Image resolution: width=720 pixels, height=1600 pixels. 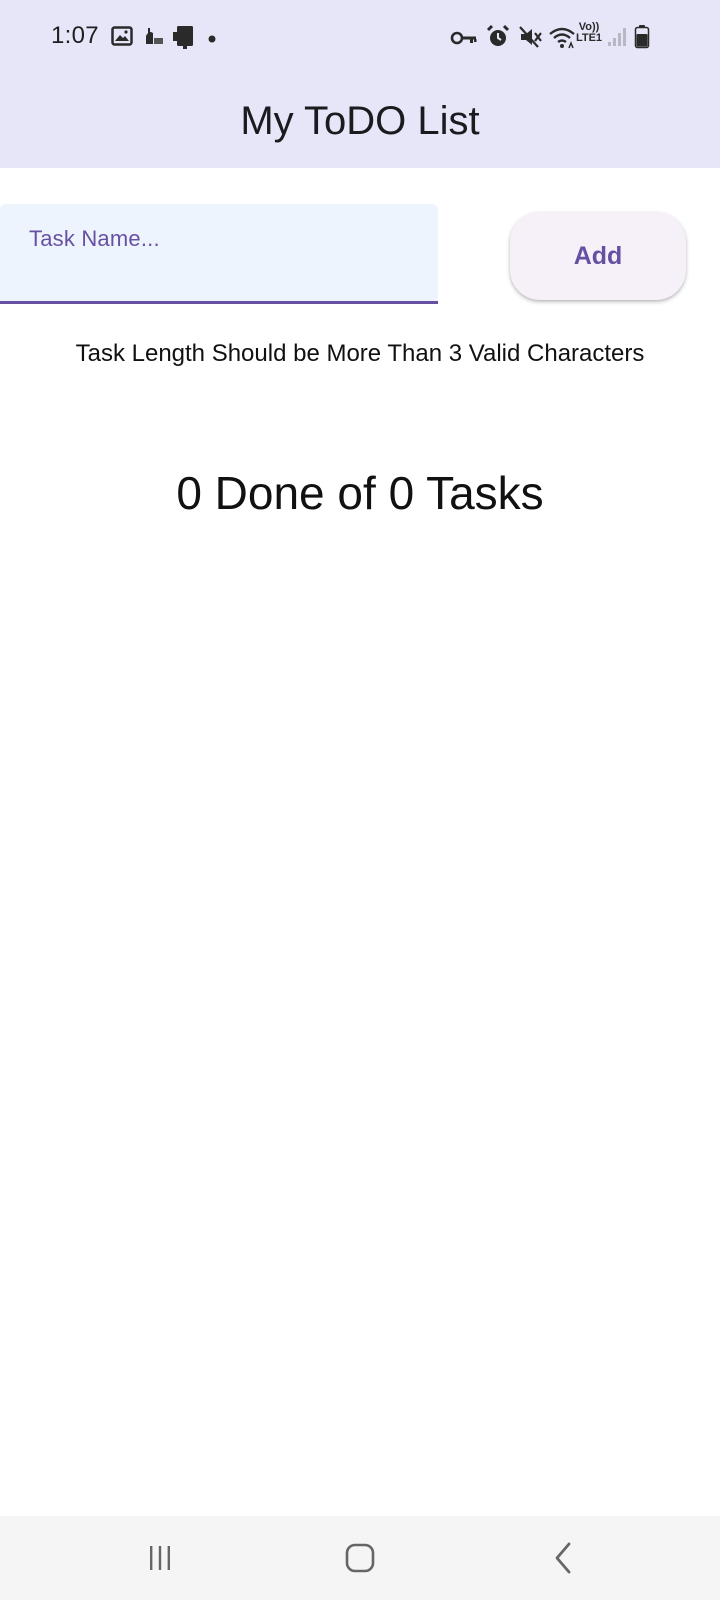 I want to click on alarm-icon, so click(x=498, y=35).